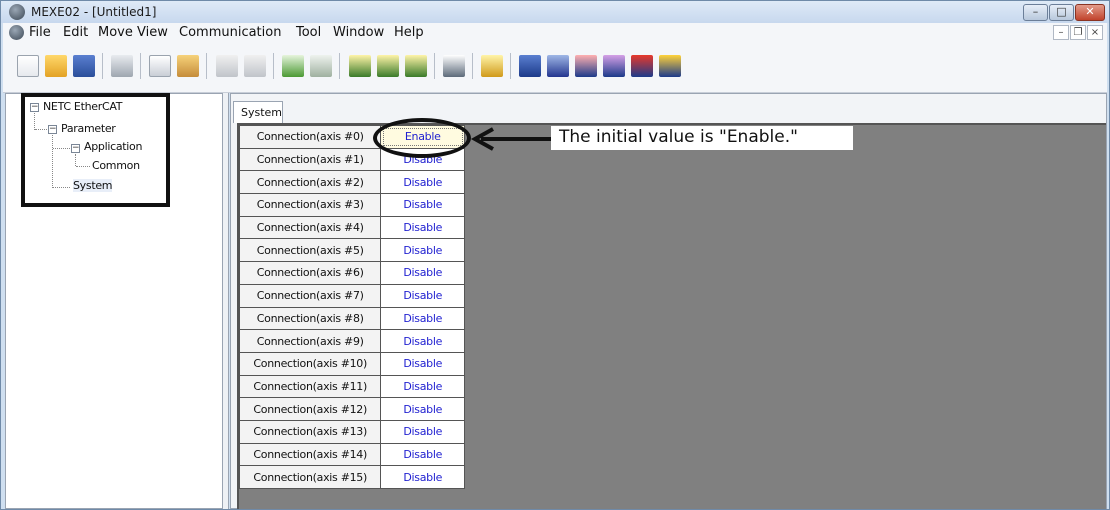  What do you see at coordinates (308, 32) in the screenshot?
I see `menu-tool: Tool` at bounding box center [308, 32].